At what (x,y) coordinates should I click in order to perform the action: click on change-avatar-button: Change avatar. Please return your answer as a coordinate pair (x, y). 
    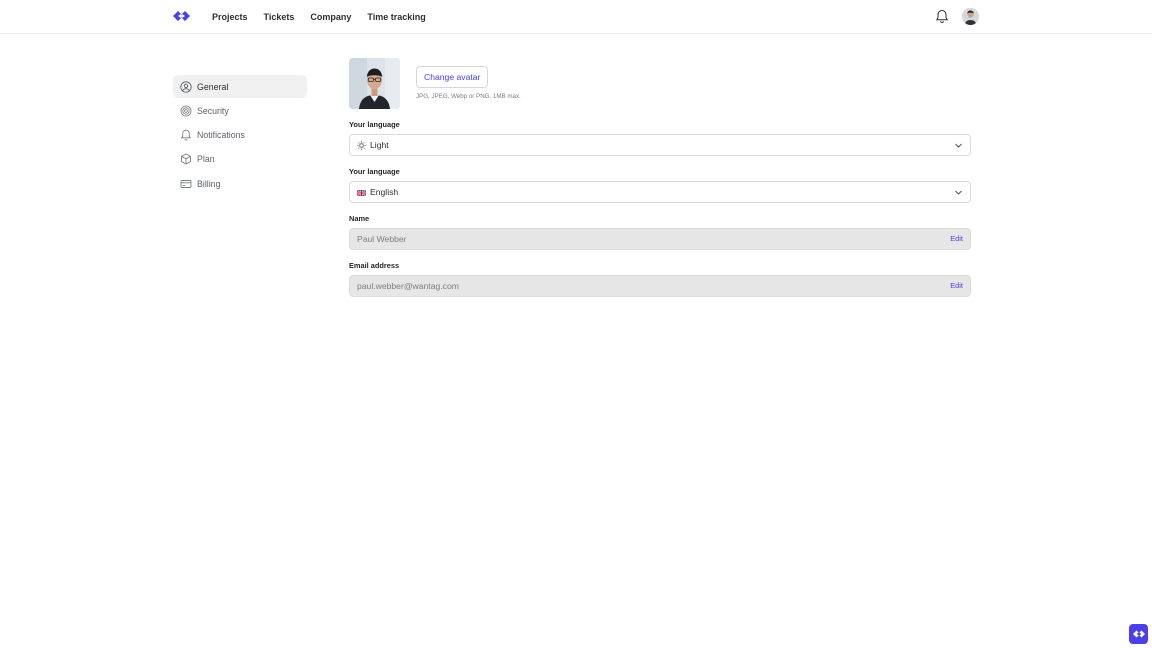
    Looking at the image, I should click on (452, 77).